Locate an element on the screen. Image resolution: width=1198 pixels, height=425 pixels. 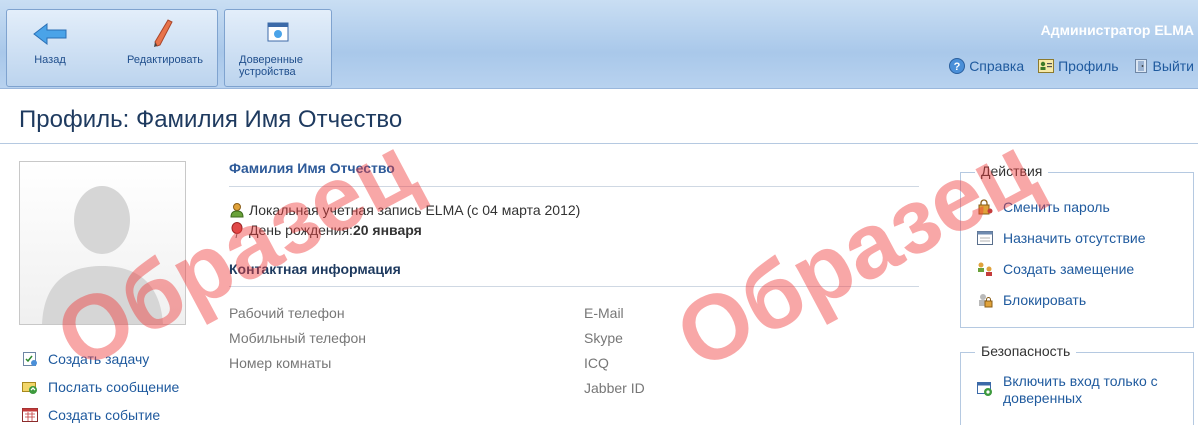
profile-link: Профиль is located at coordinates (1078, 66).